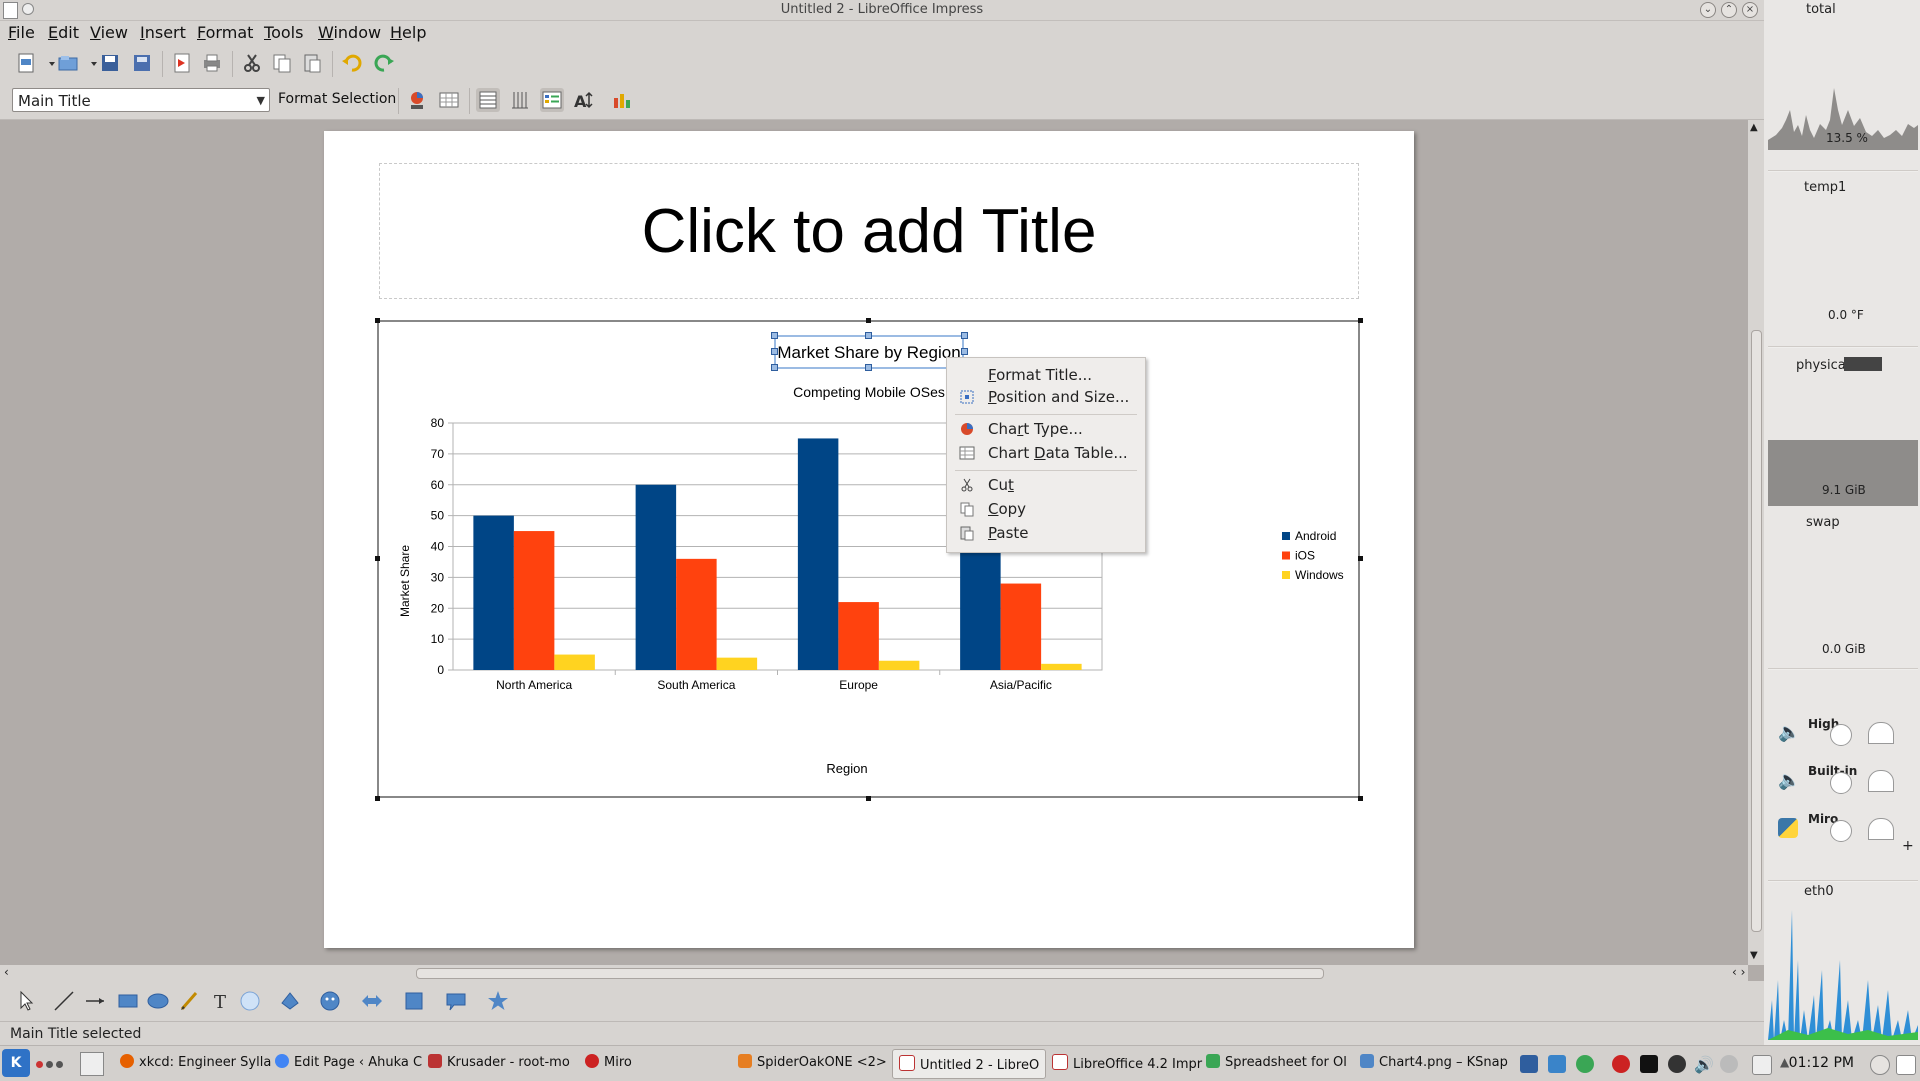  Describe the element at coordinates (1008, 533) in the screenshot. I see `menu-item-paste: Paste` at that location.